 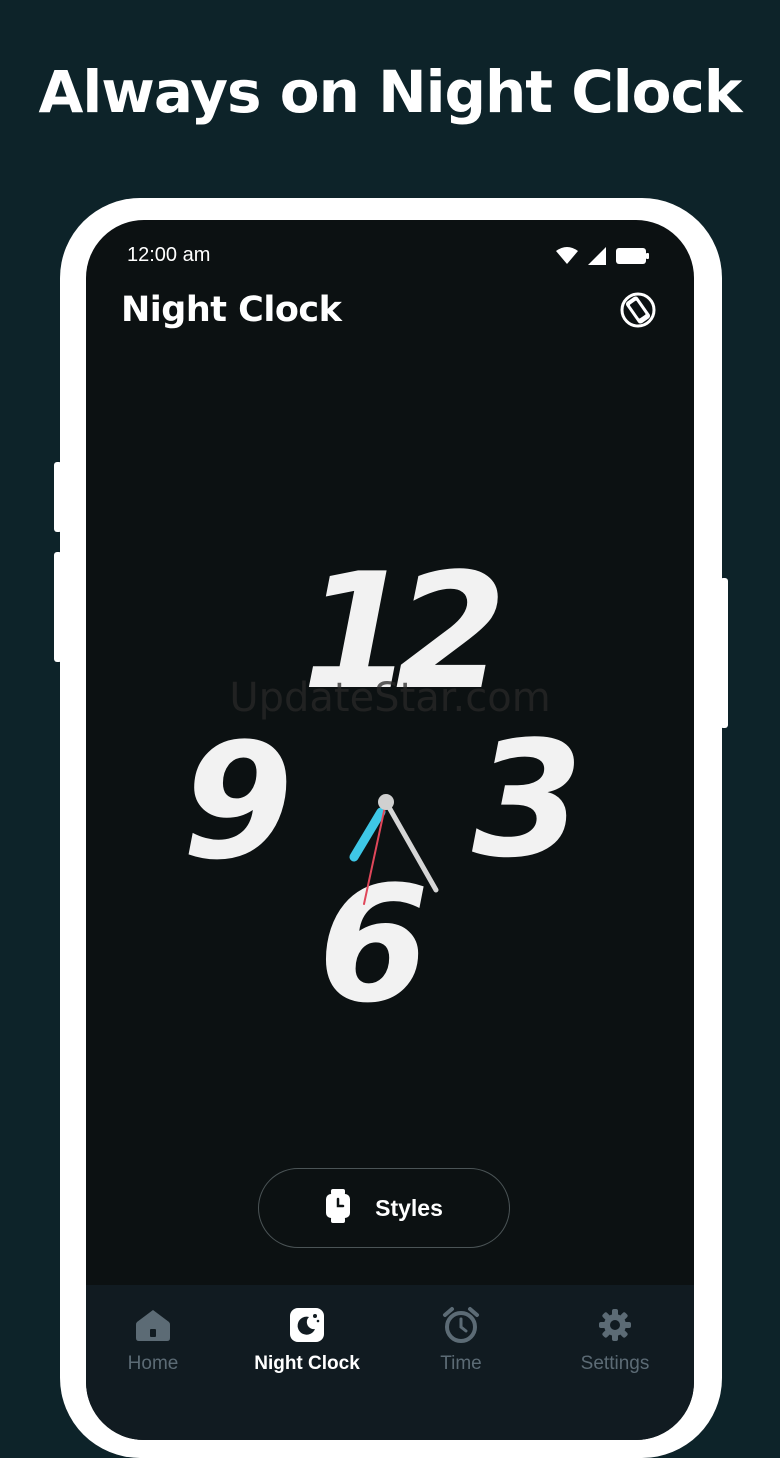 I want to click on nav-item-time: Time, so click(x=461, y=1340).